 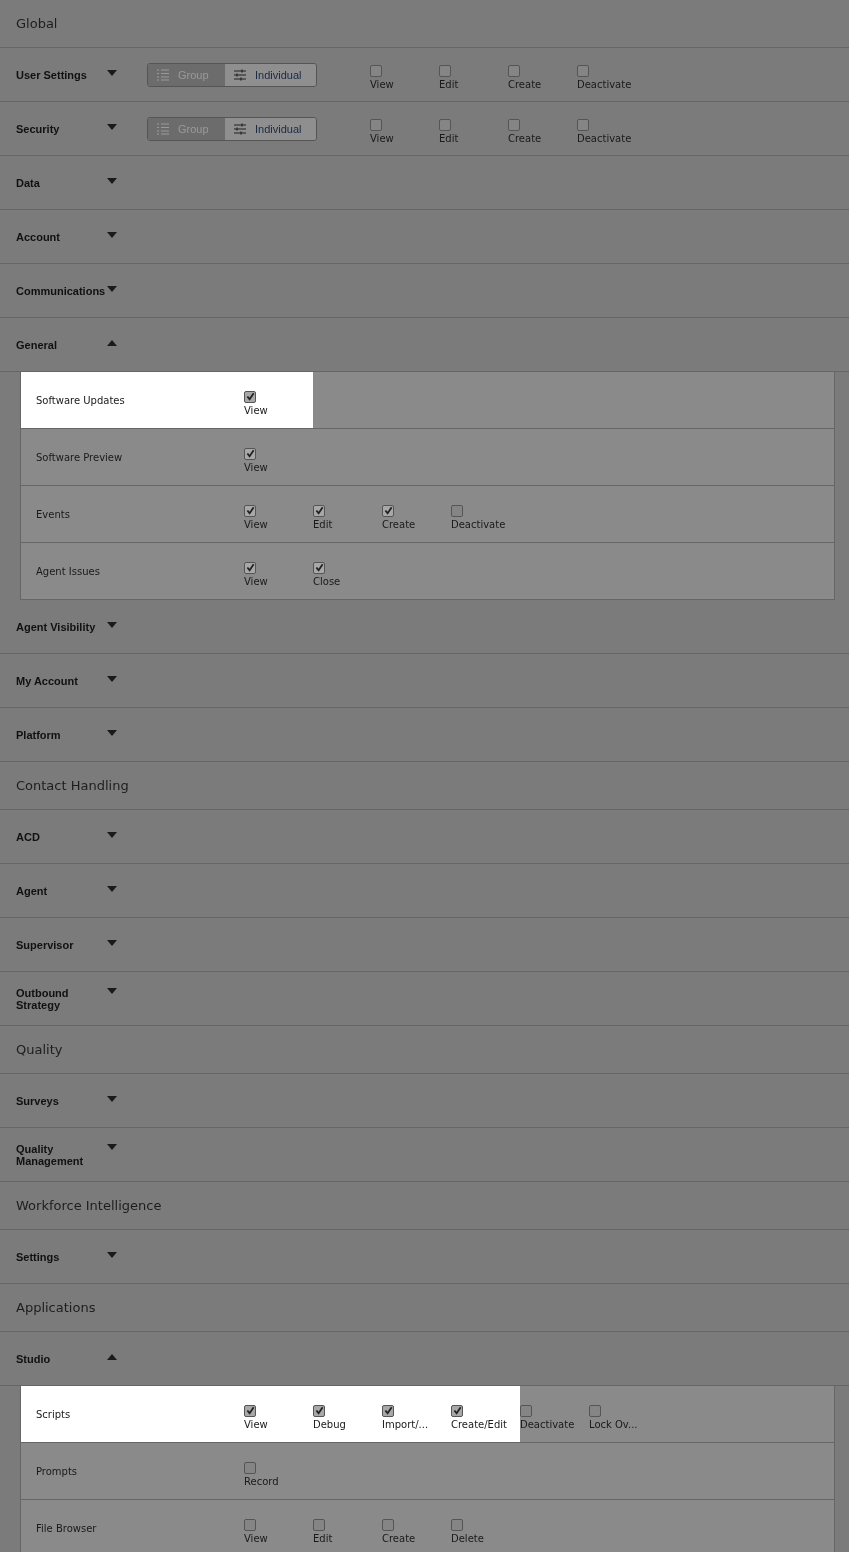 What do you see at coordinates (81, 290) in the screenshot?
I see `category-toggle: Communications` at bounding box center [81, 290].